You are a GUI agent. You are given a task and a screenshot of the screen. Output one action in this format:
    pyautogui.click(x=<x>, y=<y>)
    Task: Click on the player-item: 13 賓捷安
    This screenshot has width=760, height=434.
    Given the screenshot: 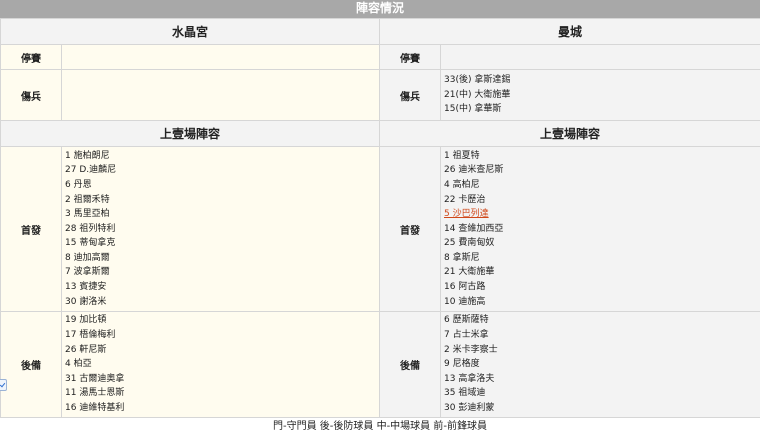 What is the action you would take?
    pyautogui.click(x=86, y=287)
    